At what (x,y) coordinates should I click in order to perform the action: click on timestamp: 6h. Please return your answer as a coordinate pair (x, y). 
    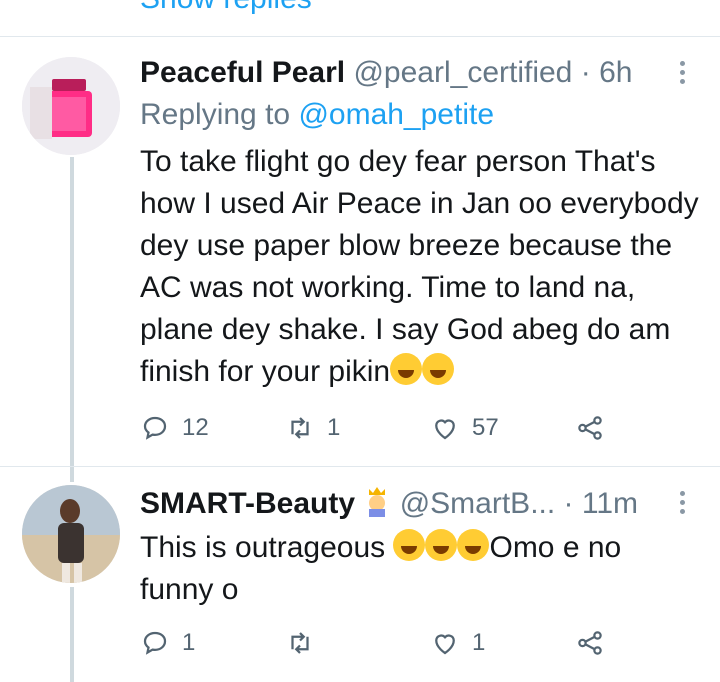
    Looking at the image, I should click on (615, 72).